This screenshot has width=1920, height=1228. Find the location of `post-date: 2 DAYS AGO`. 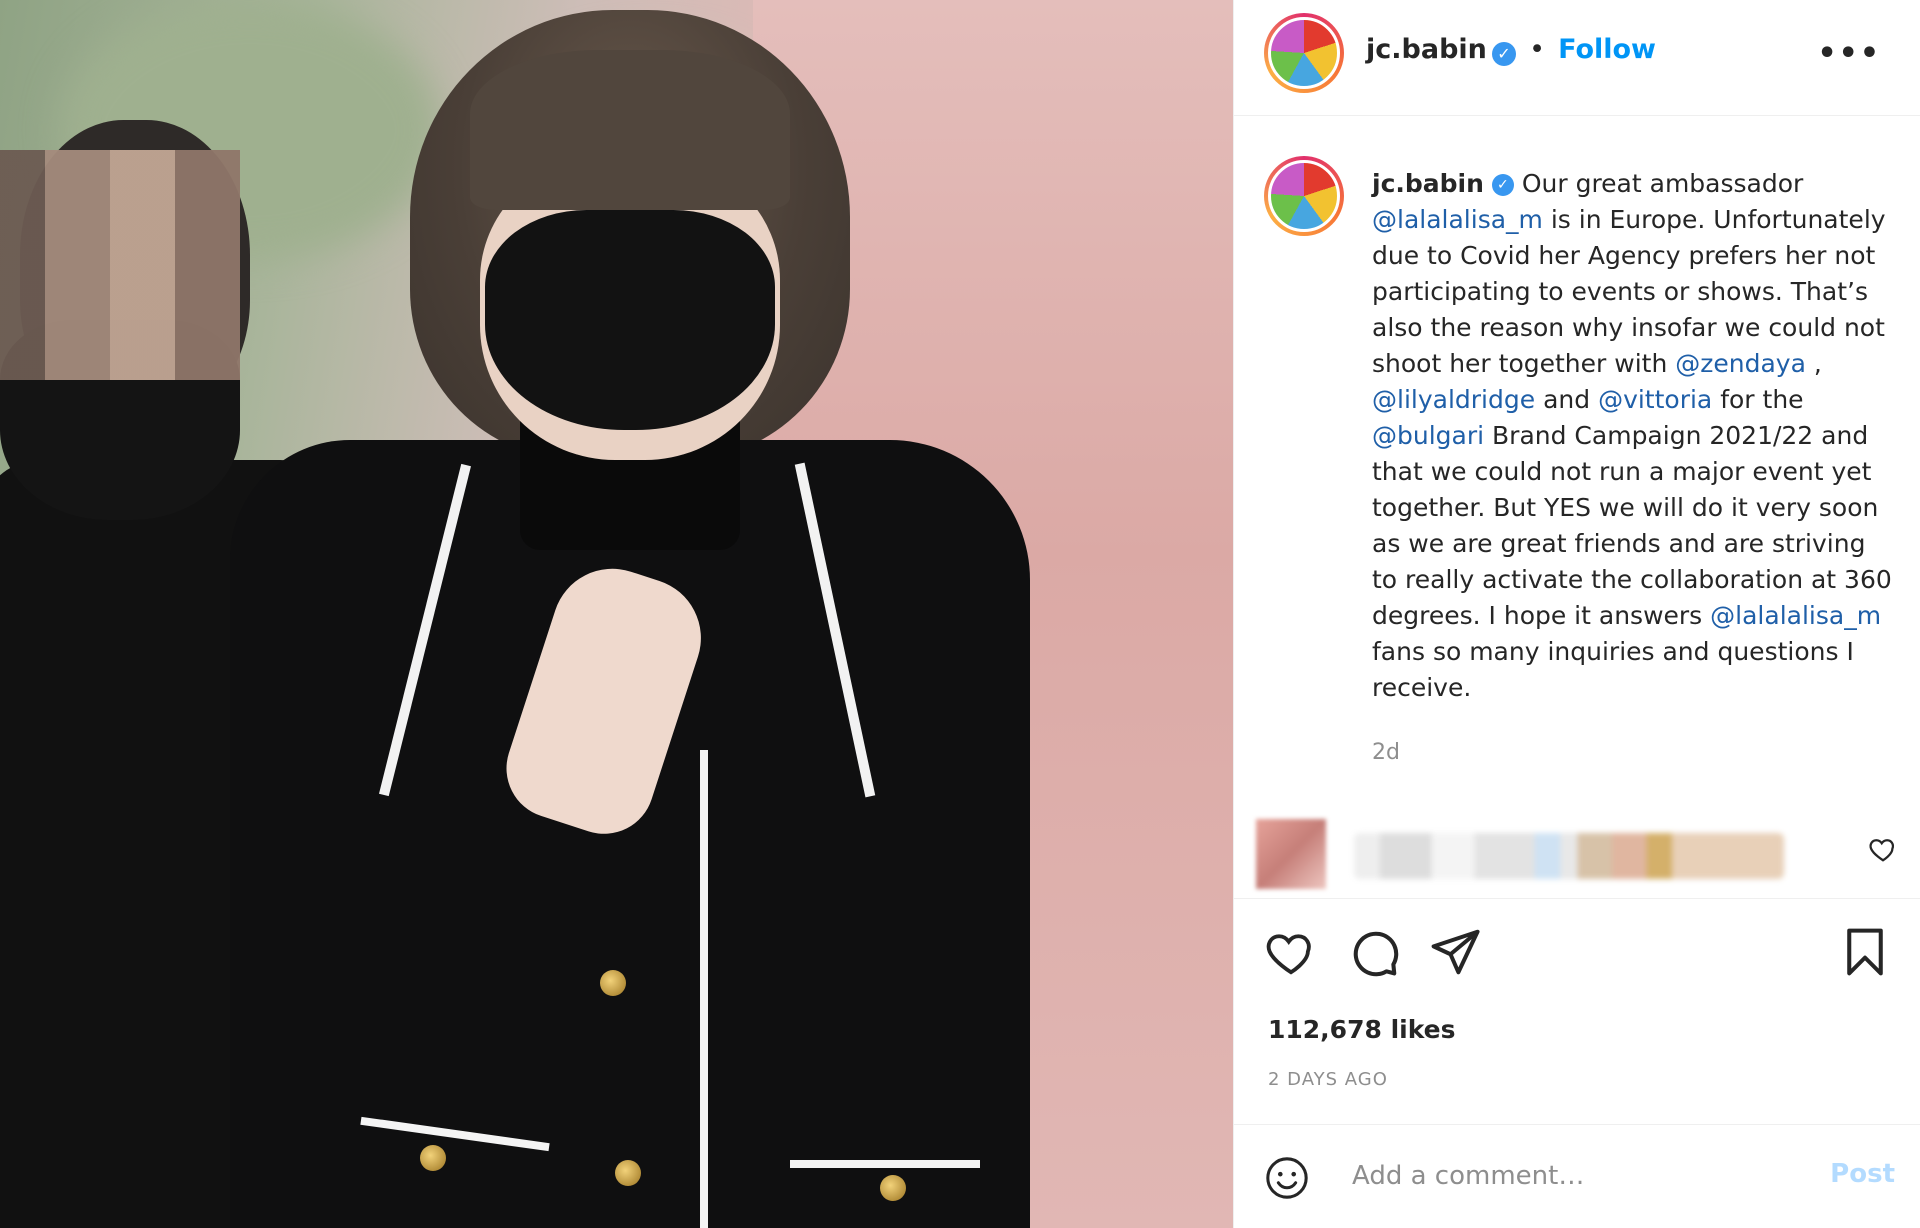

post-date: 2 DAYS AGO is located at coordinates (1328, 1079).